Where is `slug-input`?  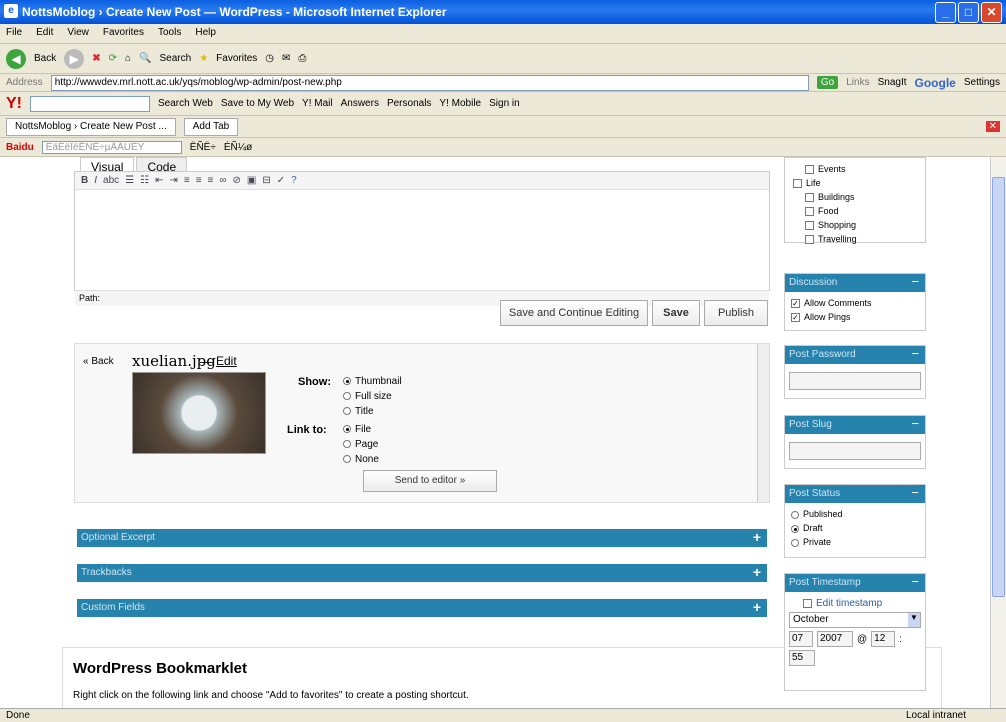
slug-input is located at coordinates (855, 451).